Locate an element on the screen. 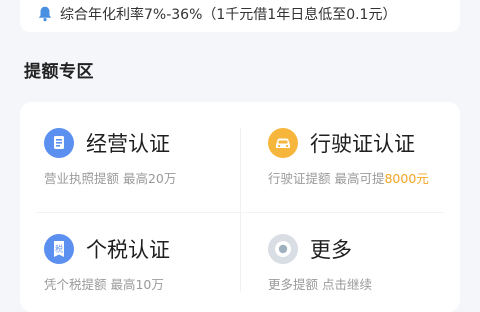  more-icon is located at coordinates (283, 249).